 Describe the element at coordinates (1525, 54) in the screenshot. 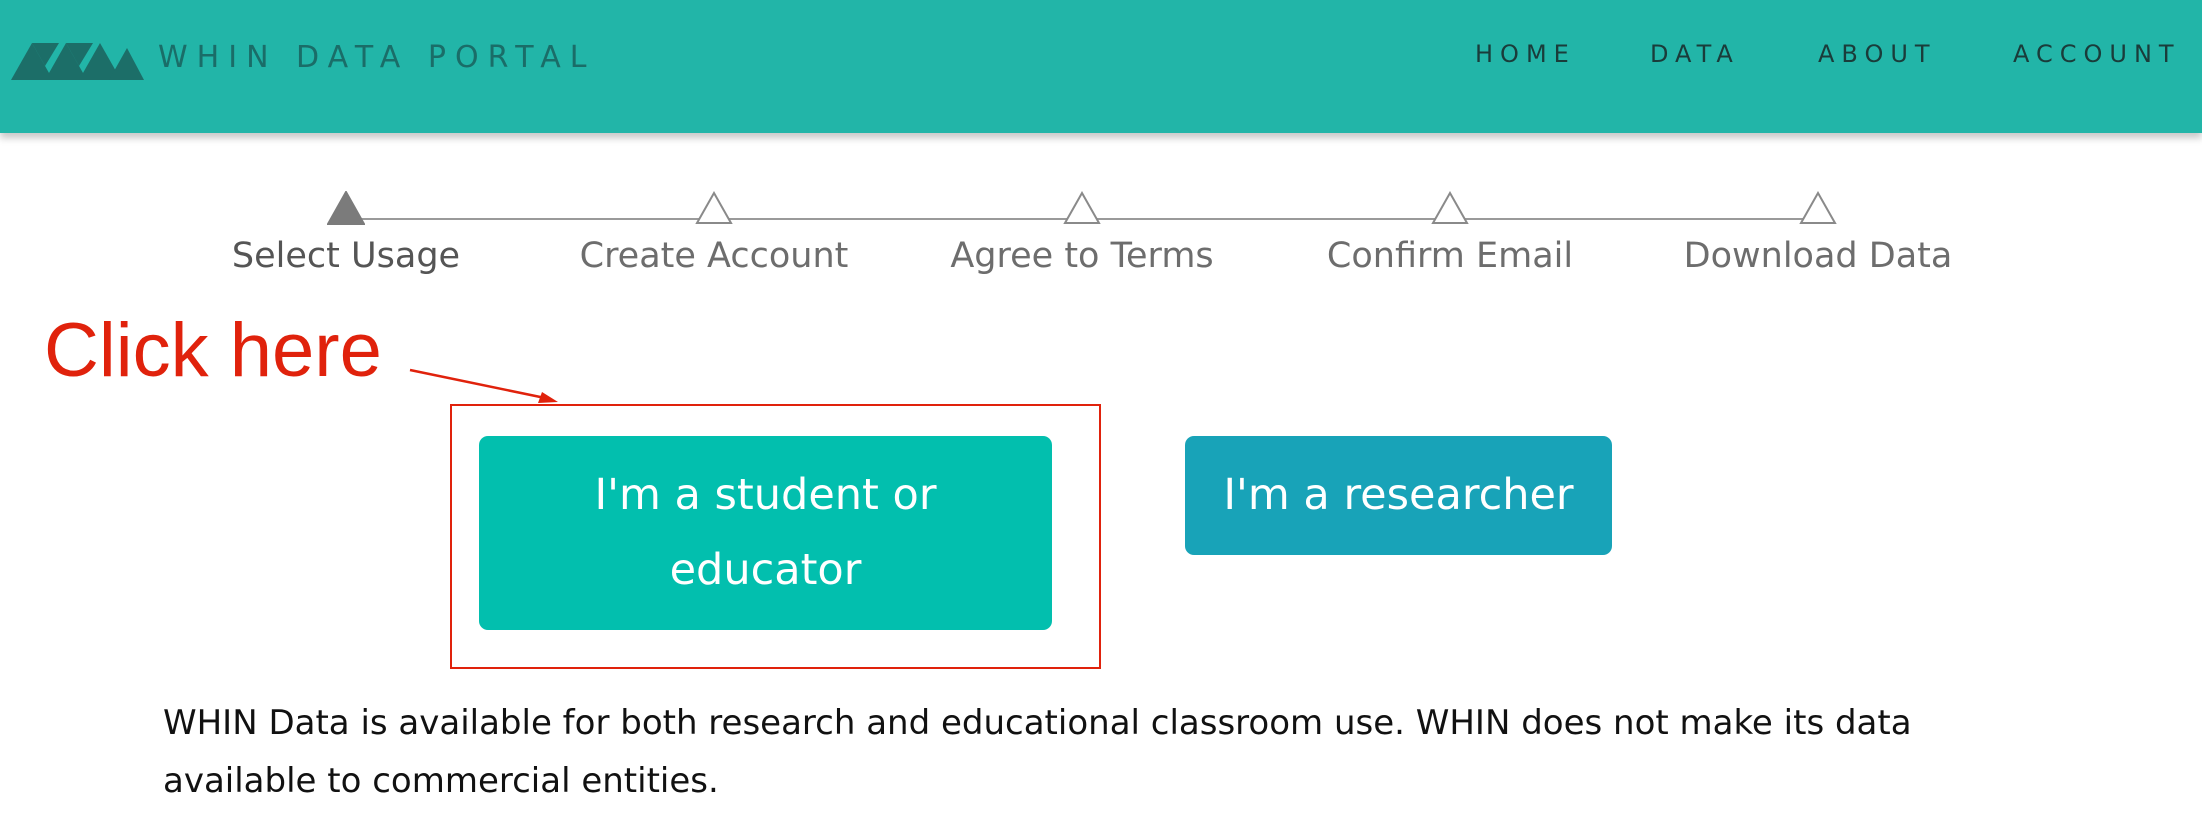

I see `nav-home: HOME` at that location.